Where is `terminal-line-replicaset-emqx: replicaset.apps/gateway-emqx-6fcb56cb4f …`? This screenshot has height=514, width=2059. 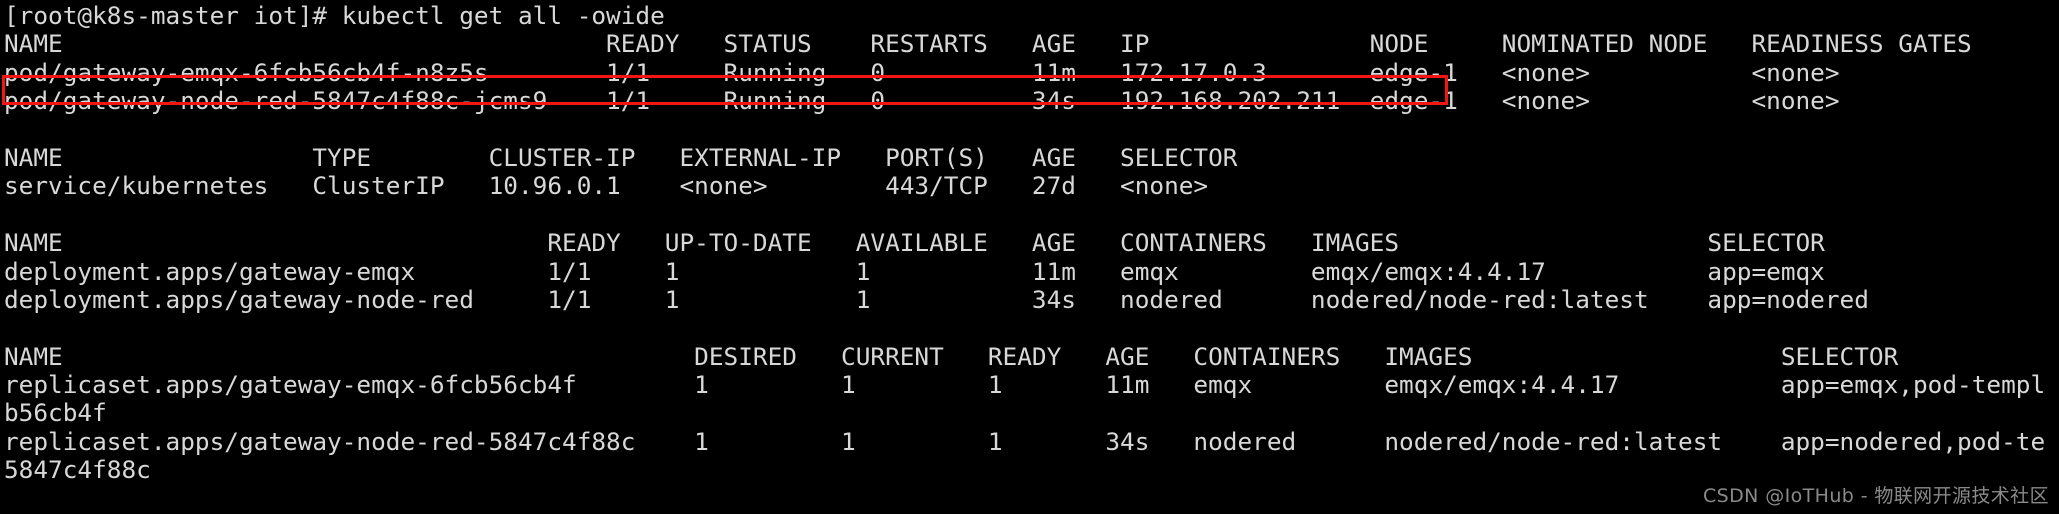 terminal-line-replicaset-emqx: replicaset.apps/gateway-emqx-6fcb56cb4f … is located at coordinates (1025, 385).